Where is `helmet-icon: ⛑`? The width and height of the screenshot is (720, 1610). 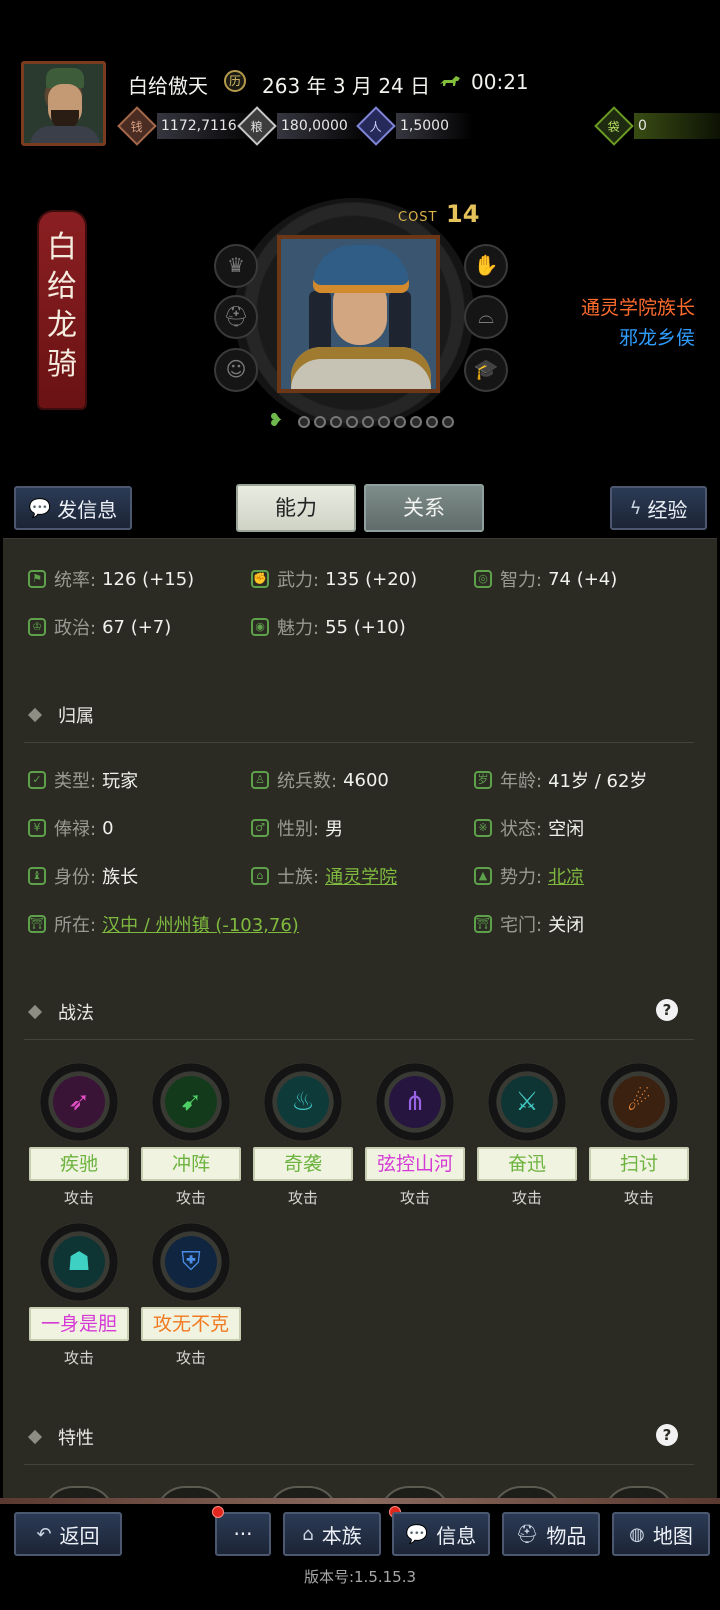
helmet-icon: ⛑ is located at coordinates (236, 317).